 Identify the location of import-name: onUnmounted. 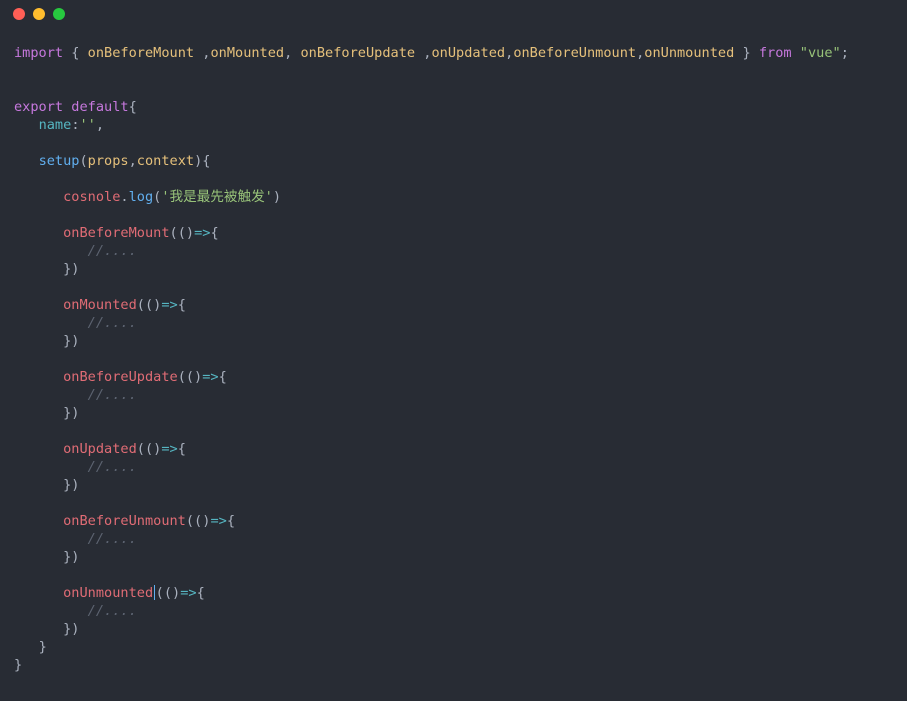
(689, 53).